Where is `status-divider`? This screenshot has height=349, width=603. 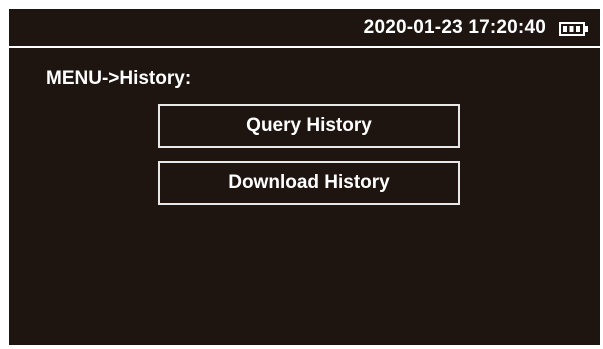 status-divider is located at coordinates (304, 47).